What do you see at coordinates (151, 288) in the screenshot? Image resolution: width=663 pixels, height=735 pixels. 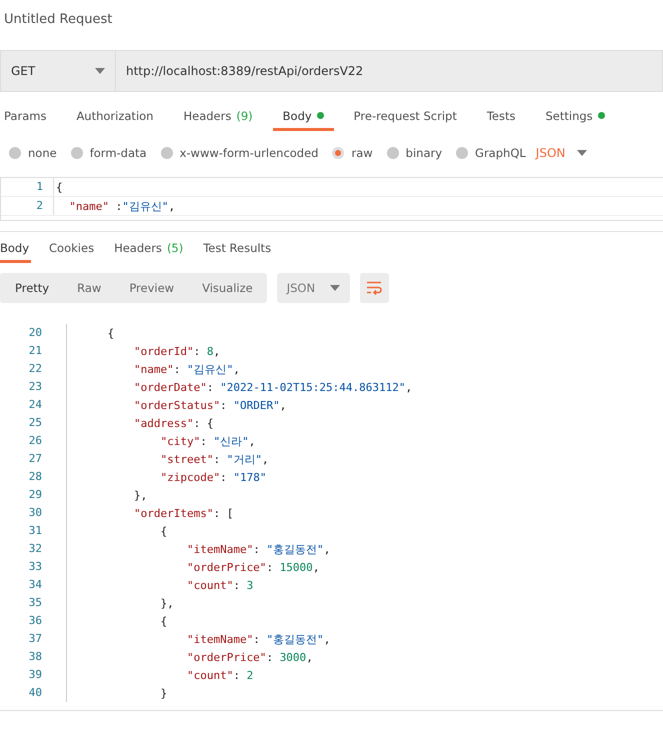 I see `view-mode-button: Preview` at bounding box center [151, 288].